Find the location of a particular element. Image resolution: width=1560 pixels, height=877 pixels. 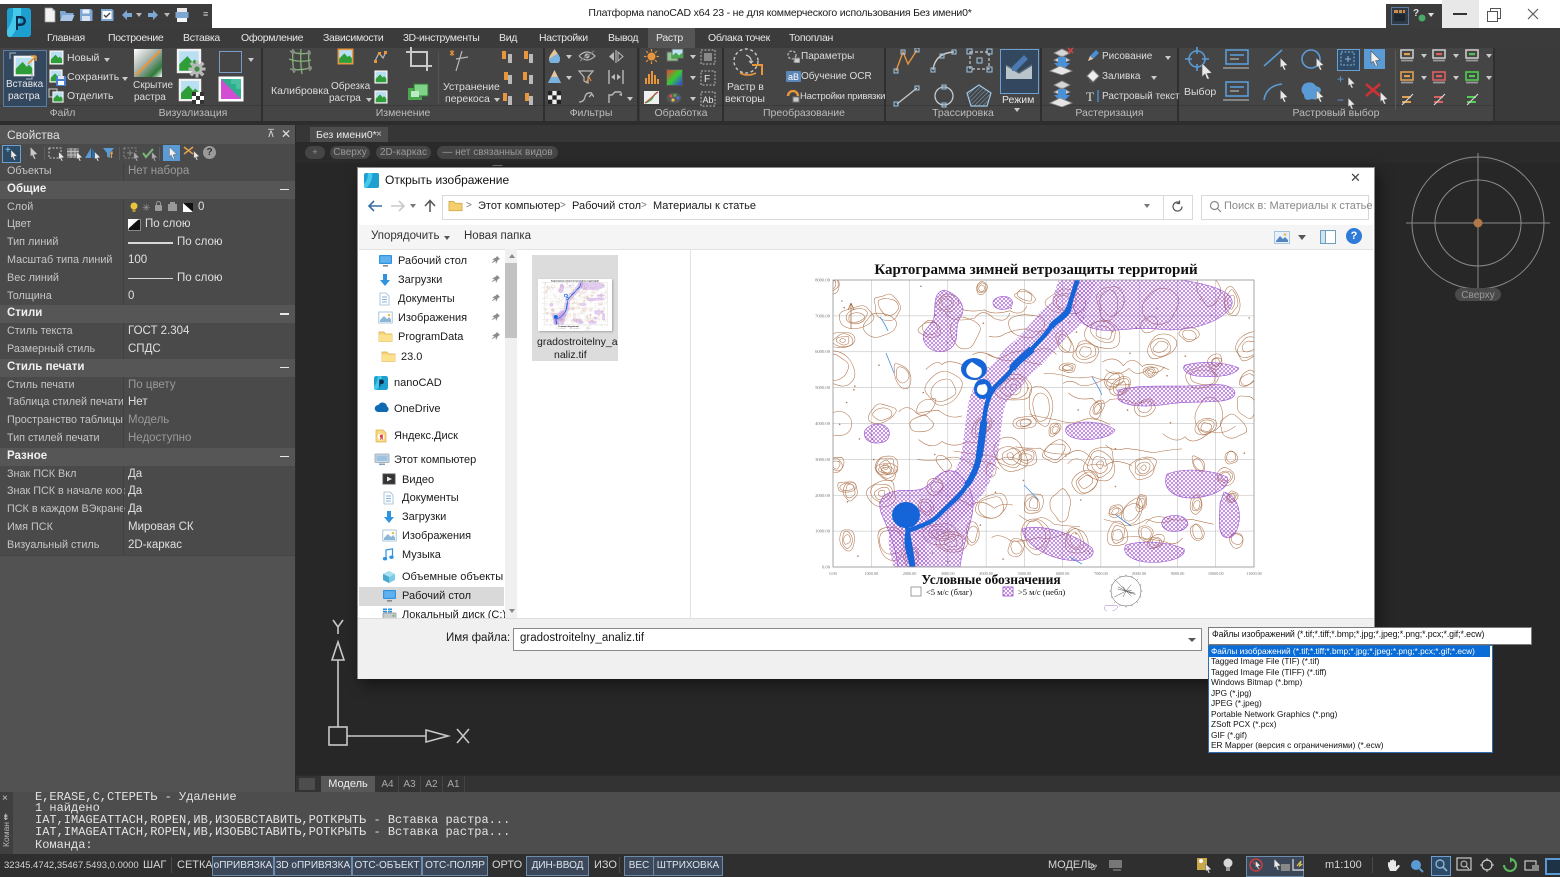

svg-text: aB is located at coordinates (793, 77).